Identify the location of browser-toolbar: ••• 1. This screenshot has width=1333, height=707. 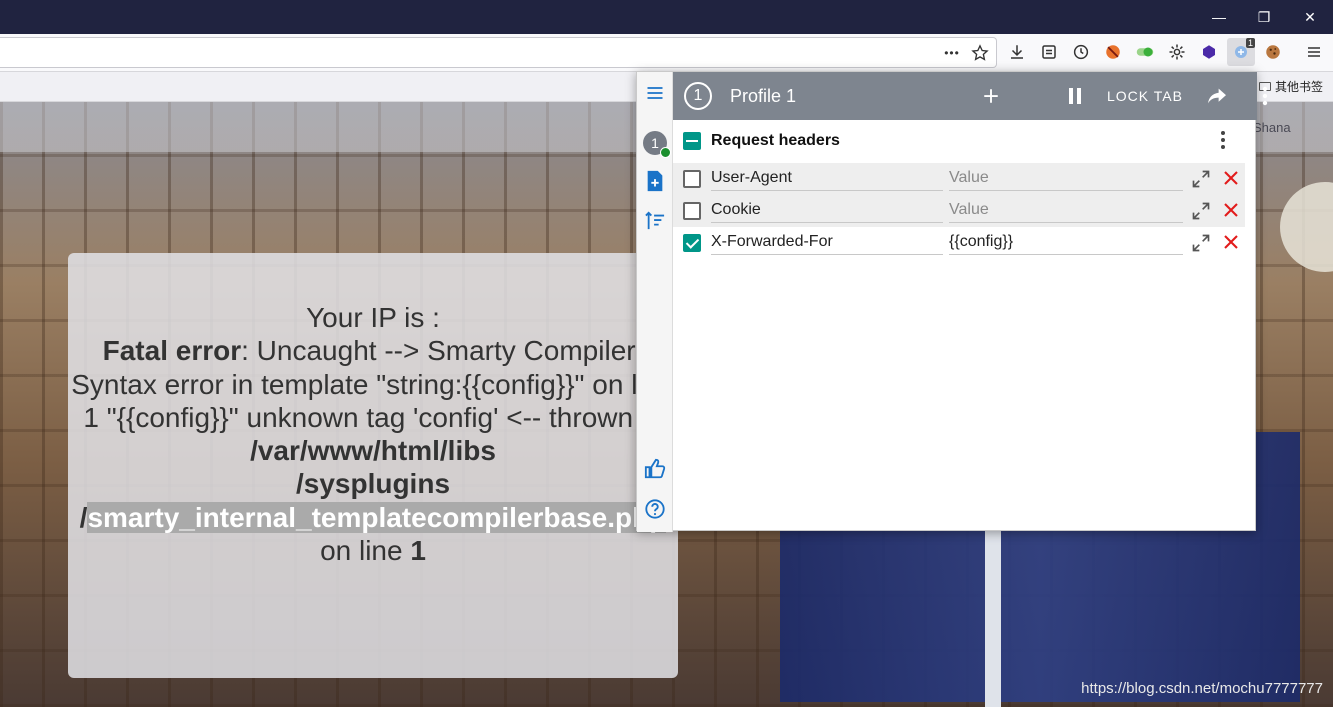
(666, 53).